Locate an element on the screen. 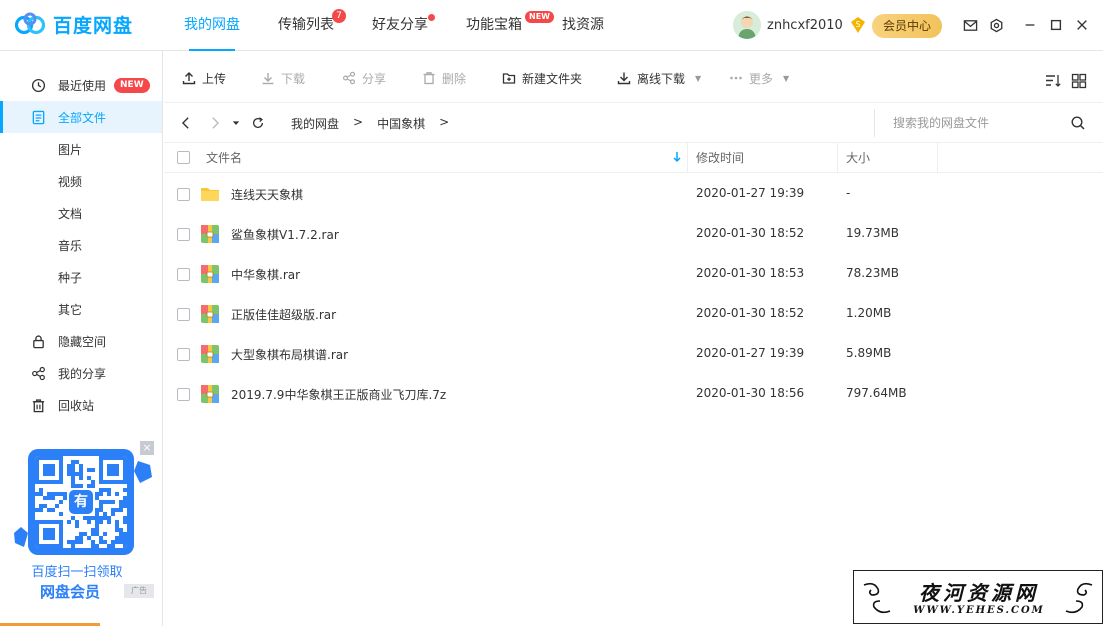  sidebar-item-others: 其它 is located at coordinates (81, 309).